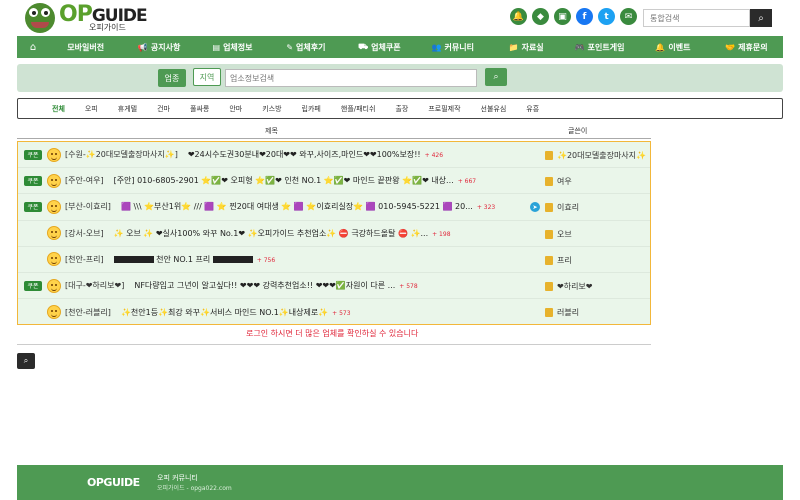 Image resolution: width=800 pixels, height=500 pixels. What do you see at coordinates (562, 207) in the screenshot?
I see `writer: 이효리` at bounding box center [562, 207].